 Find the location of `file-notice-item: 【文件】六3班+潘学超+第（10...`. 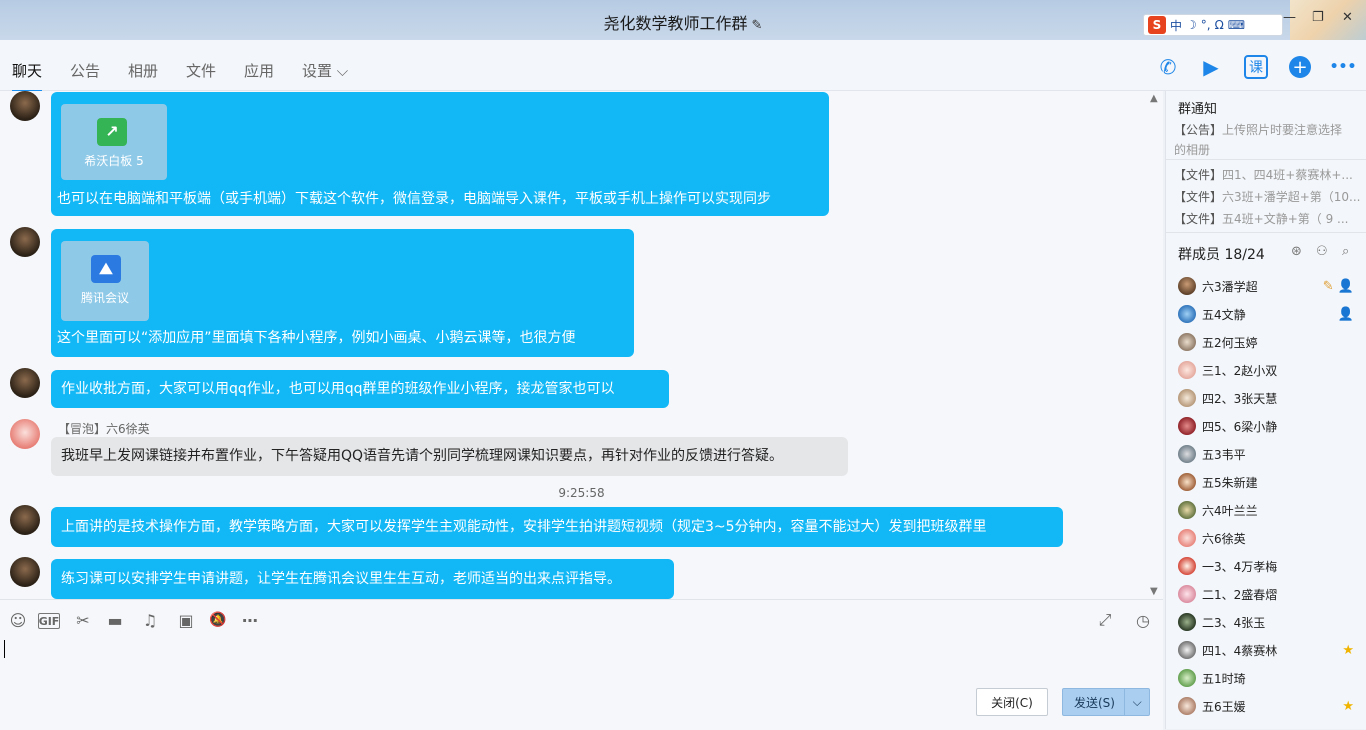

file-notice-item: 【文件】六3班+潘学超+第（10... is located at coordinates (1268, 196).